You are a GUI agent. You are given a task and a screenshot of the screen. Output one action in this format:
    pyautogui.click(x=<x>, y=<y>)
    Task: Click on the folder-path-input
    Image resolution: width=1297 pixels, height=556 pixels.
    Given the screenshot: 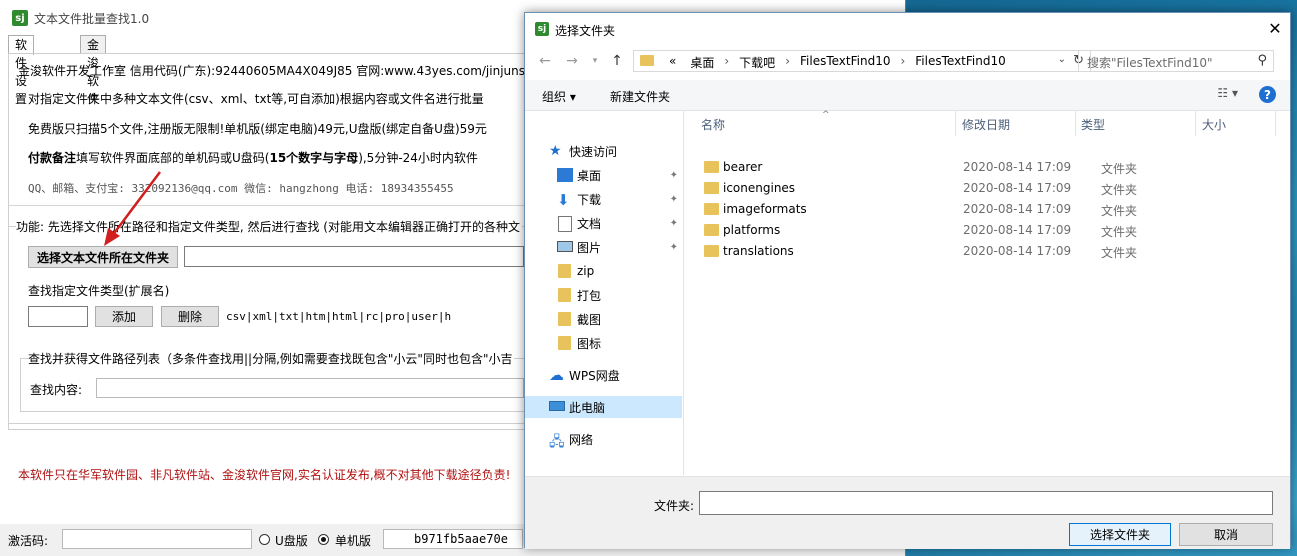 What is the action you would take?
    pyautogui.click(x=354, y=256)
    